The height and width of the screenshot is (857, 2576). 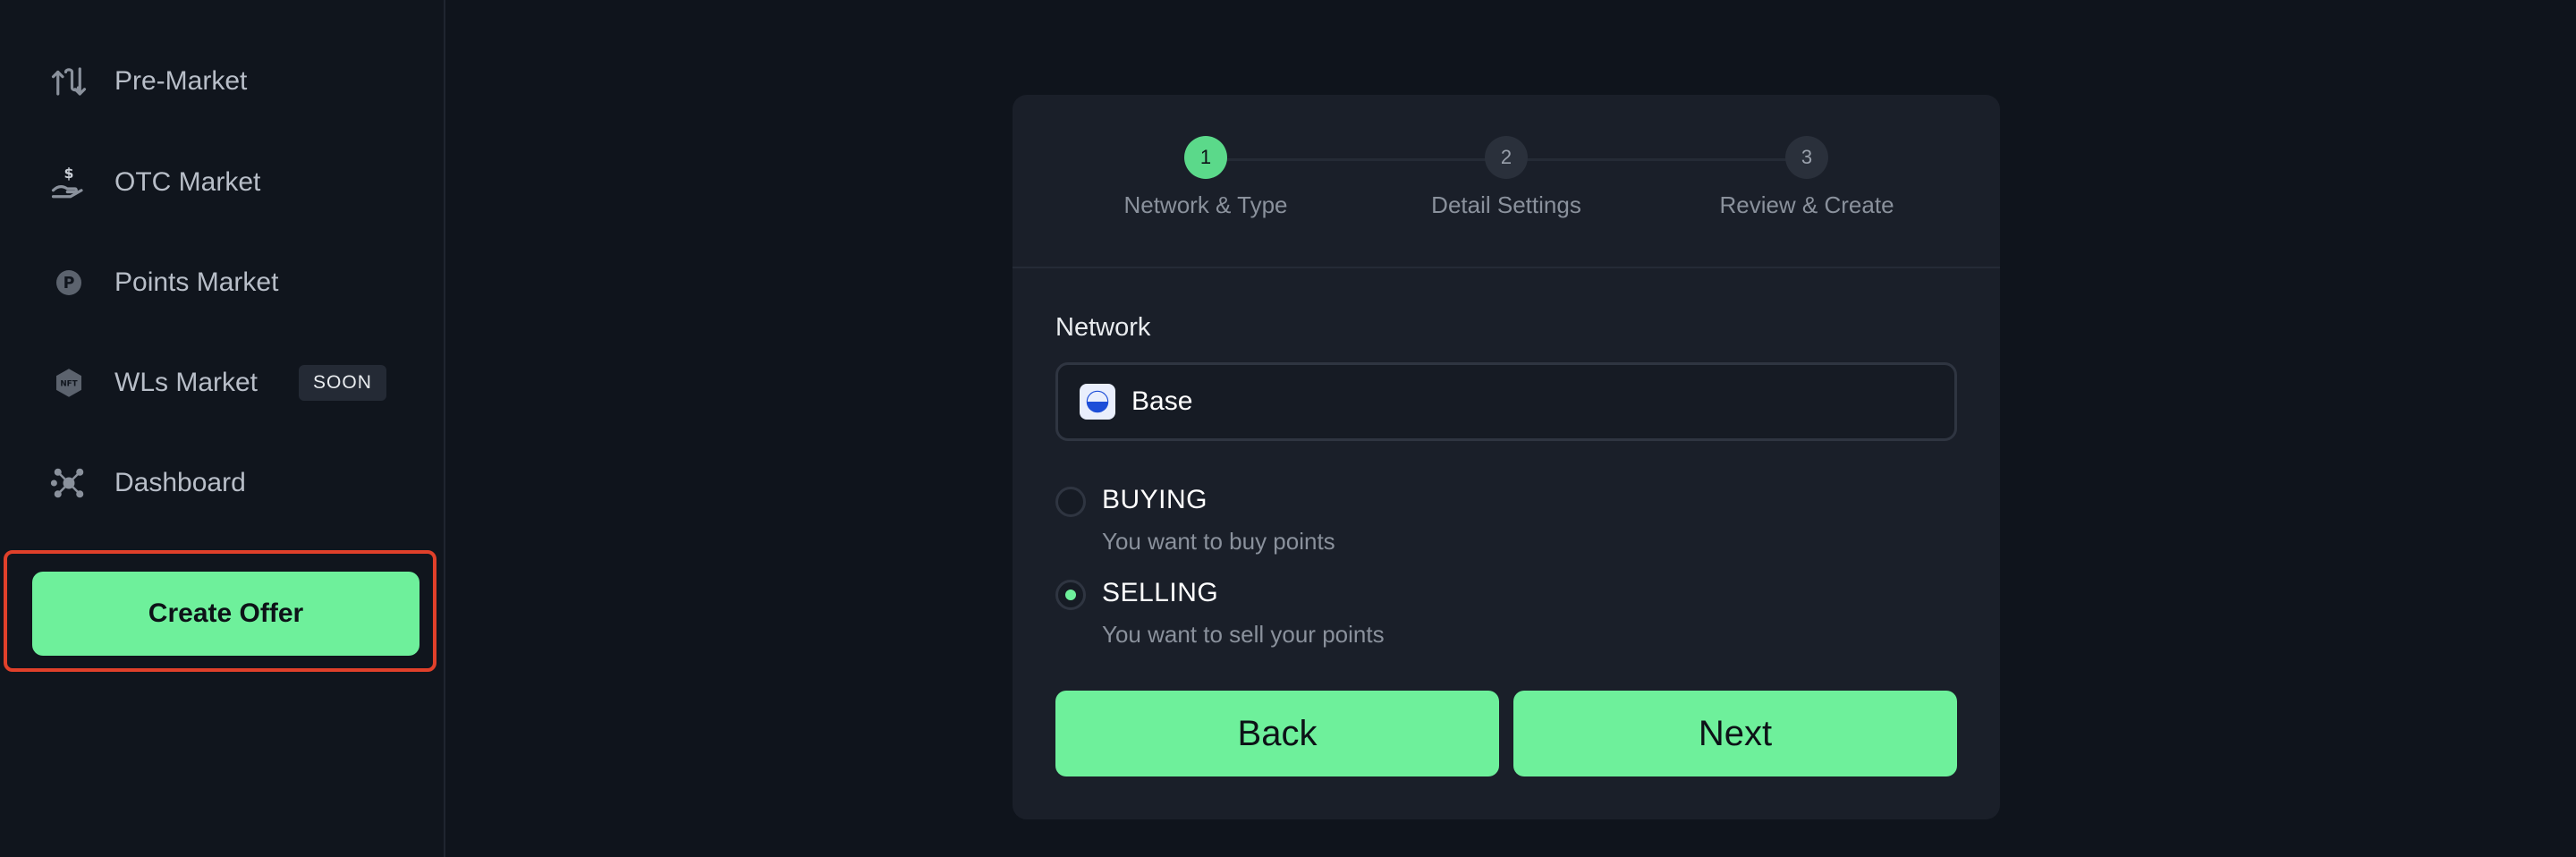 I want to click on next-button: Next, so click(x=1735, y=733).